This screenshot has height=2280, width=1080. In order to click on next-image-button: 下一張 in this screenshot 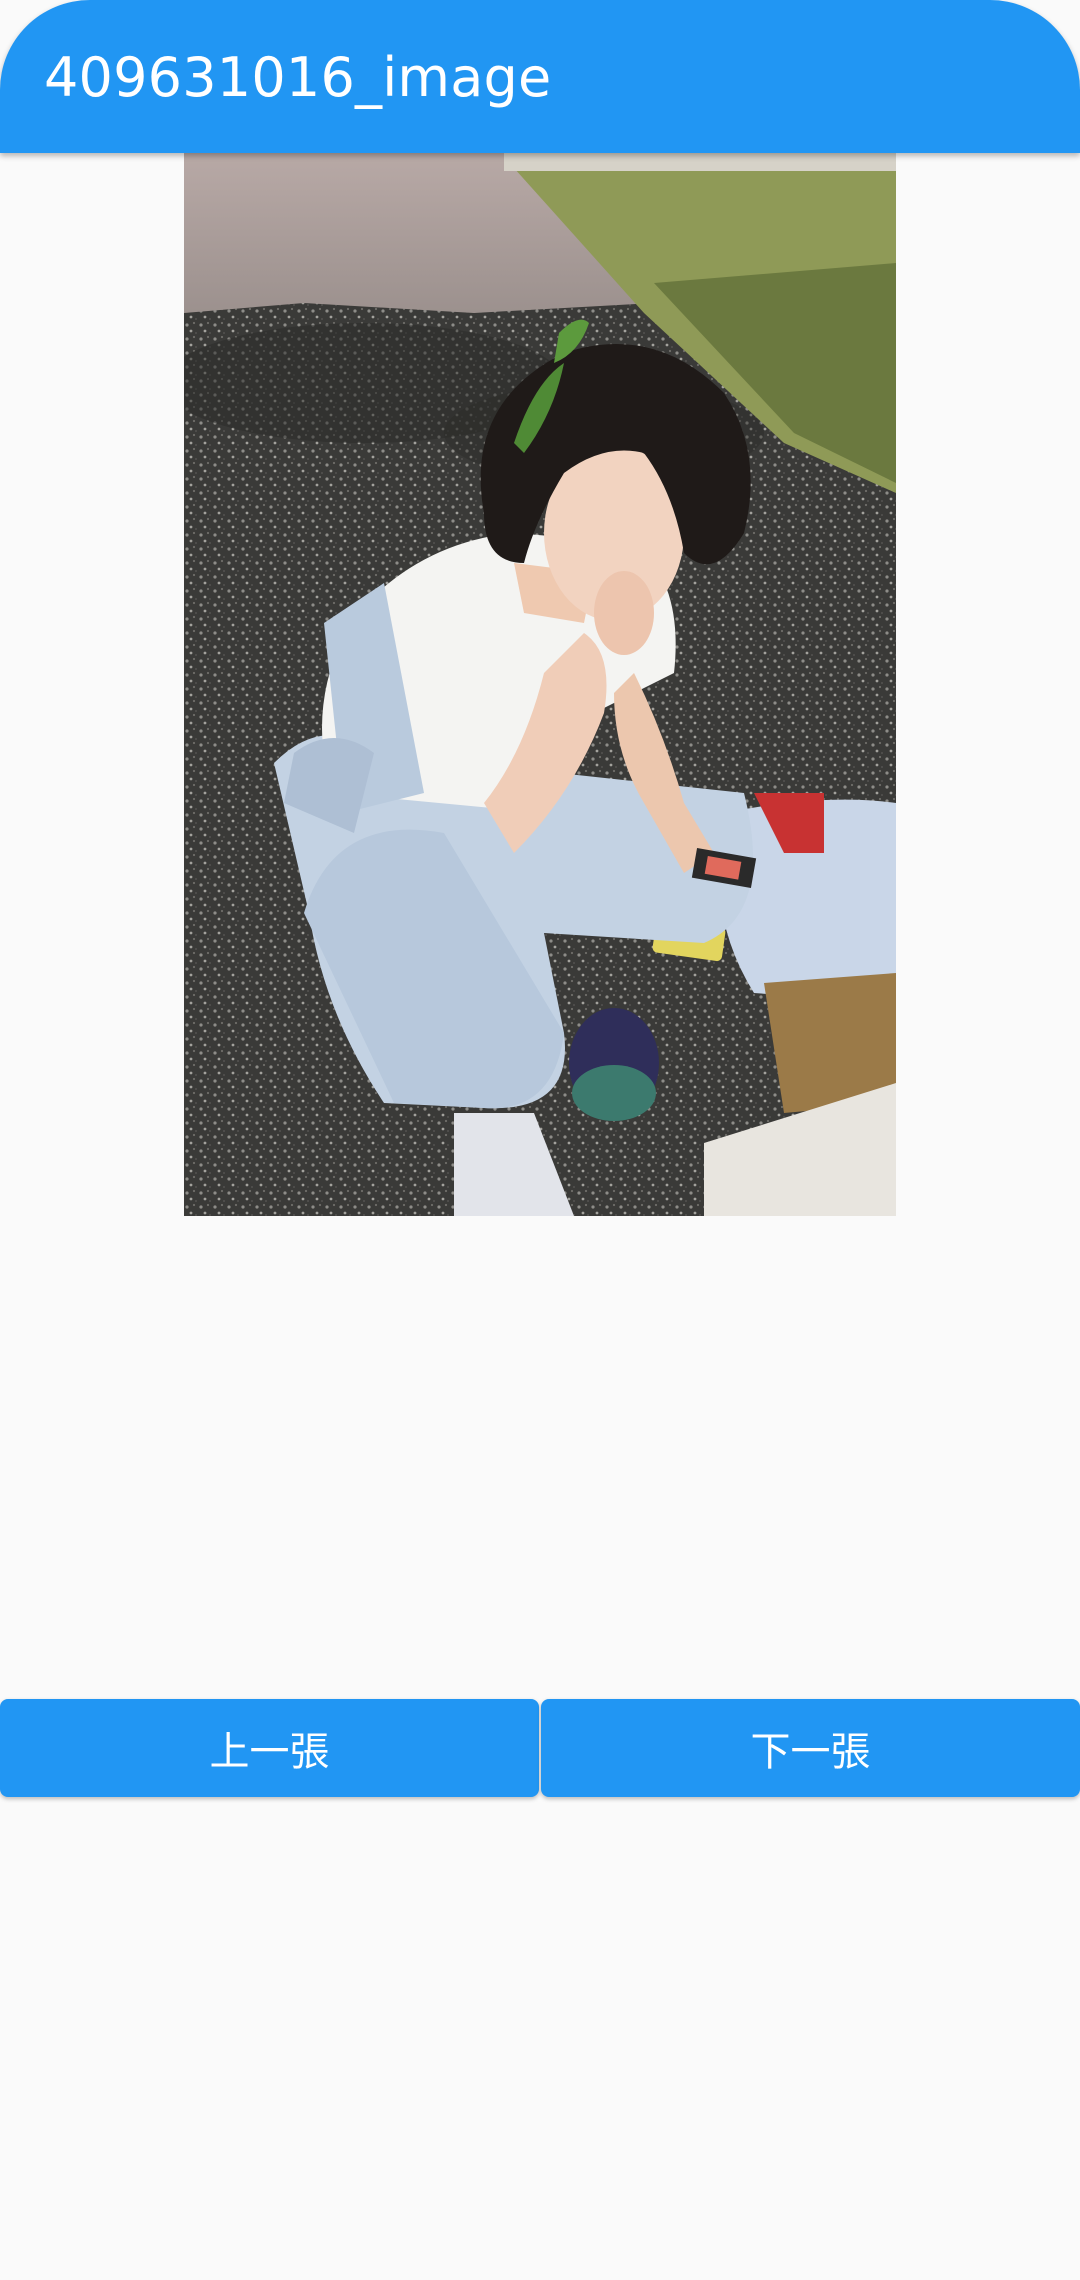, I will do `click(810, 1748)`.